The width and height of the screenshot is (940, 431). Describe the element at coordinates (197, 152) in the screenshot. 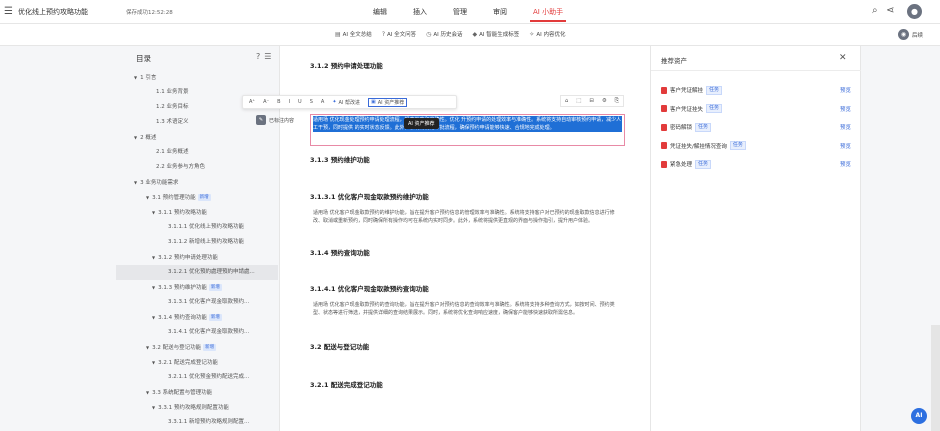

I see `toc-item: 2.1 业务概述` at that location.